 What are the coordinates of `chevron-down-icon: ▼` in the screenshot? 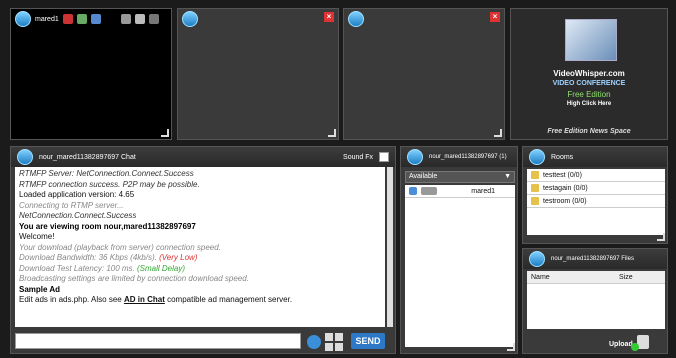 It's located at (507, 176).